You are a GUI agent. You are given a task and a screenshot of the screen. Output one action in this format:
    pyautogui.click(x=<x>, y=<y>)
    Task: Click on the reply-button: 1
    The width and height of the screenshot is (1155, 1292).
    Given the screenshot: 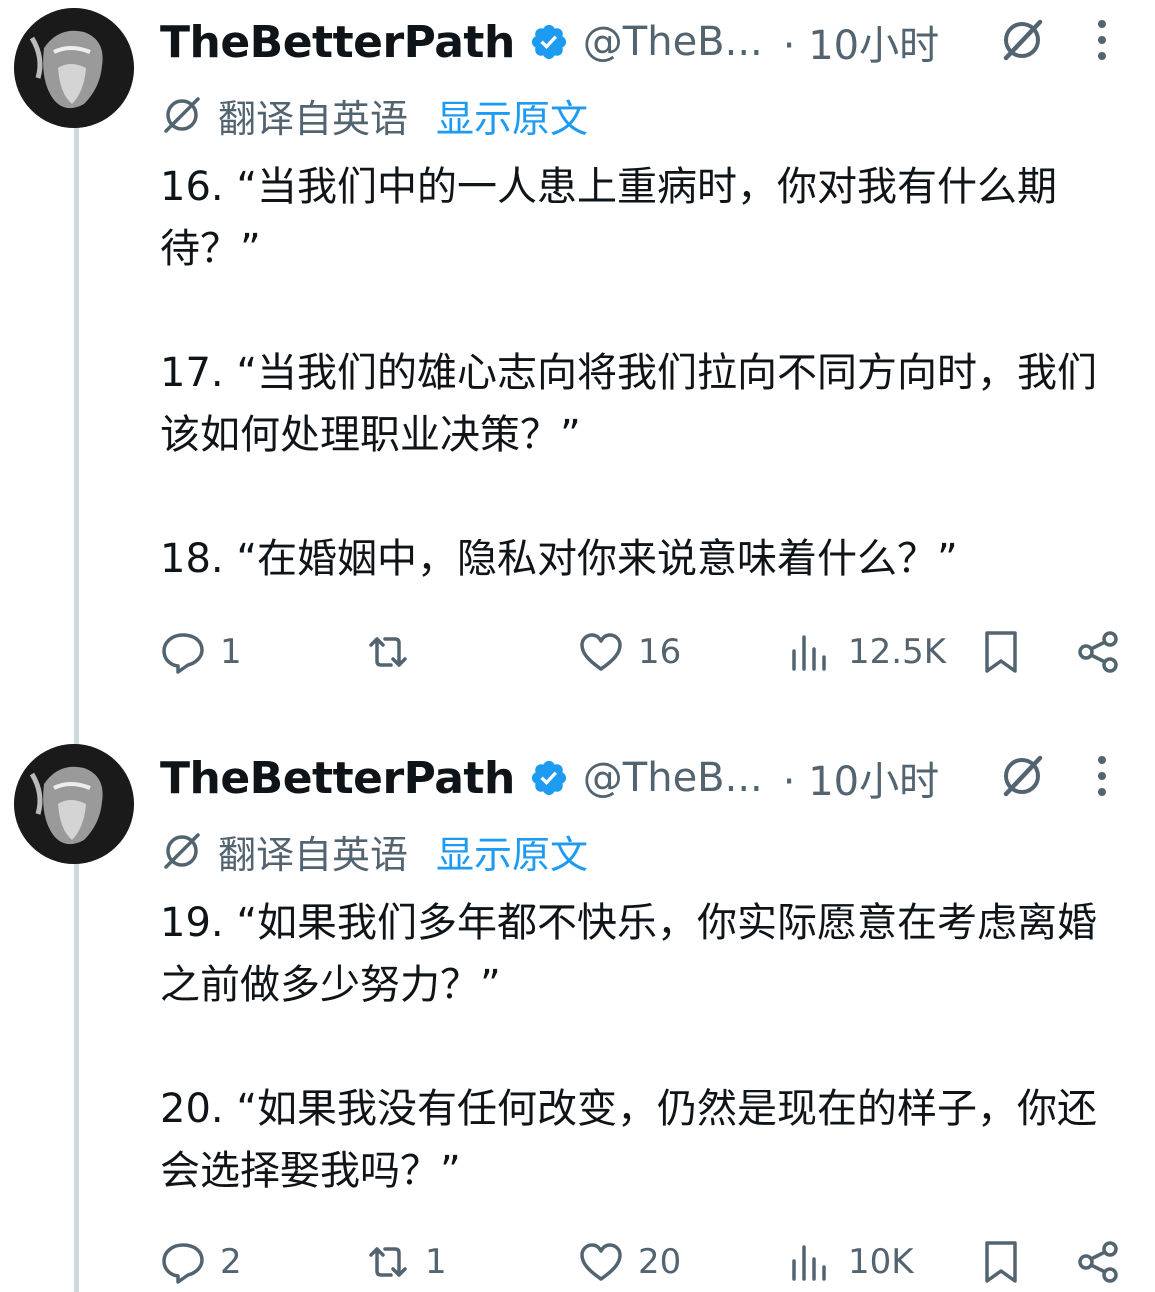 What is the action you would take?
    pyautogui.click(x=201, y=652)
    